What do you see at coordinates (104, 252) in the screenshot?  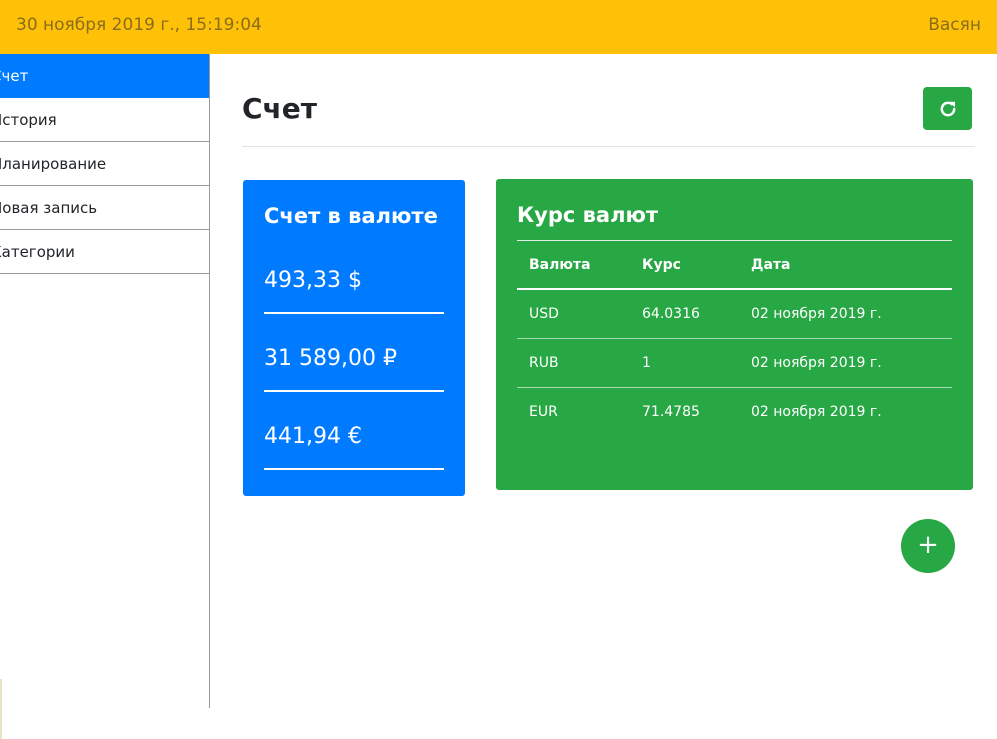 I see `sidebar-item-categories: Категории` at bounding box center [104, 252].